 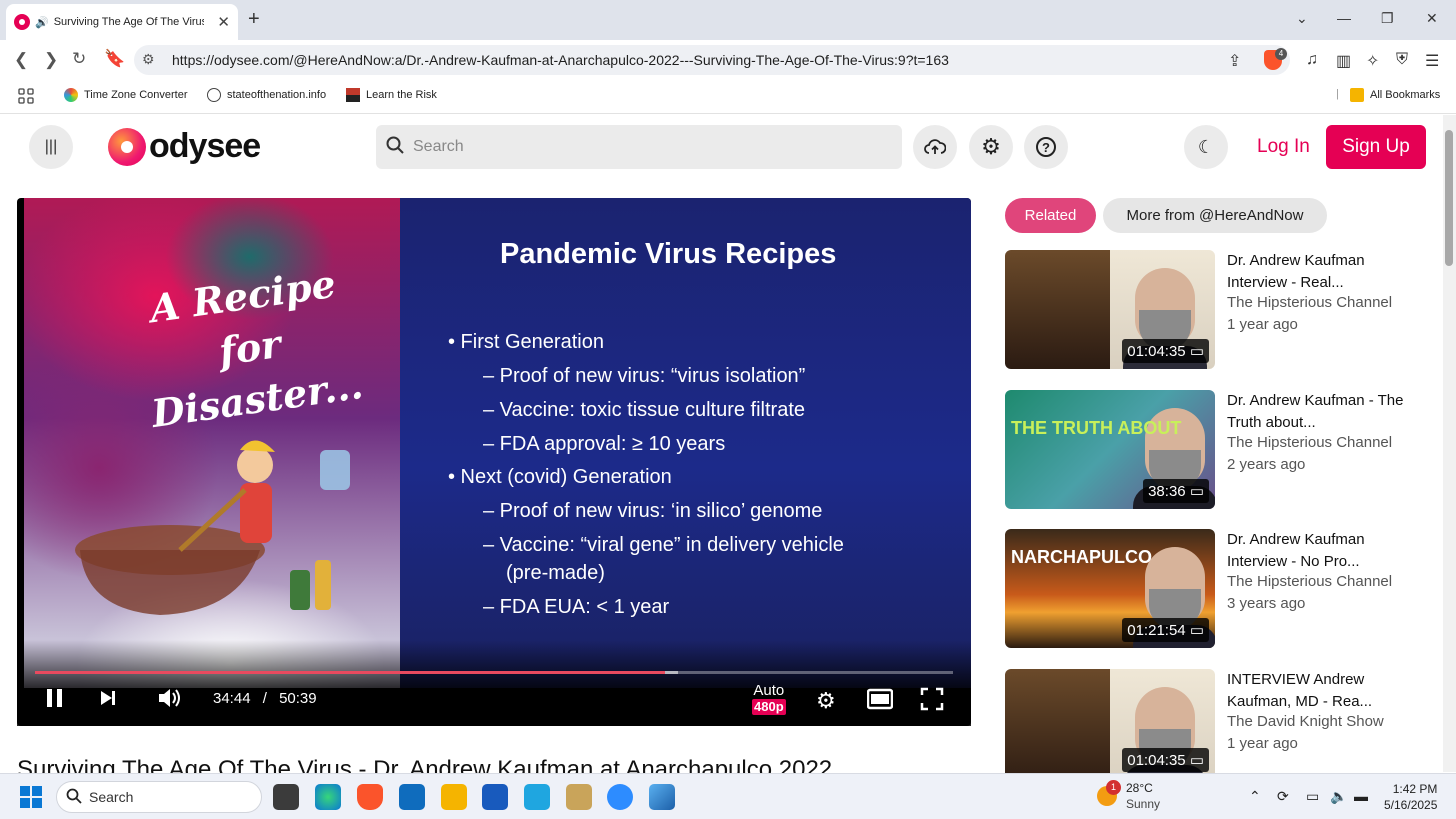 I want to click on pause-button, so click(x=55, y=700).